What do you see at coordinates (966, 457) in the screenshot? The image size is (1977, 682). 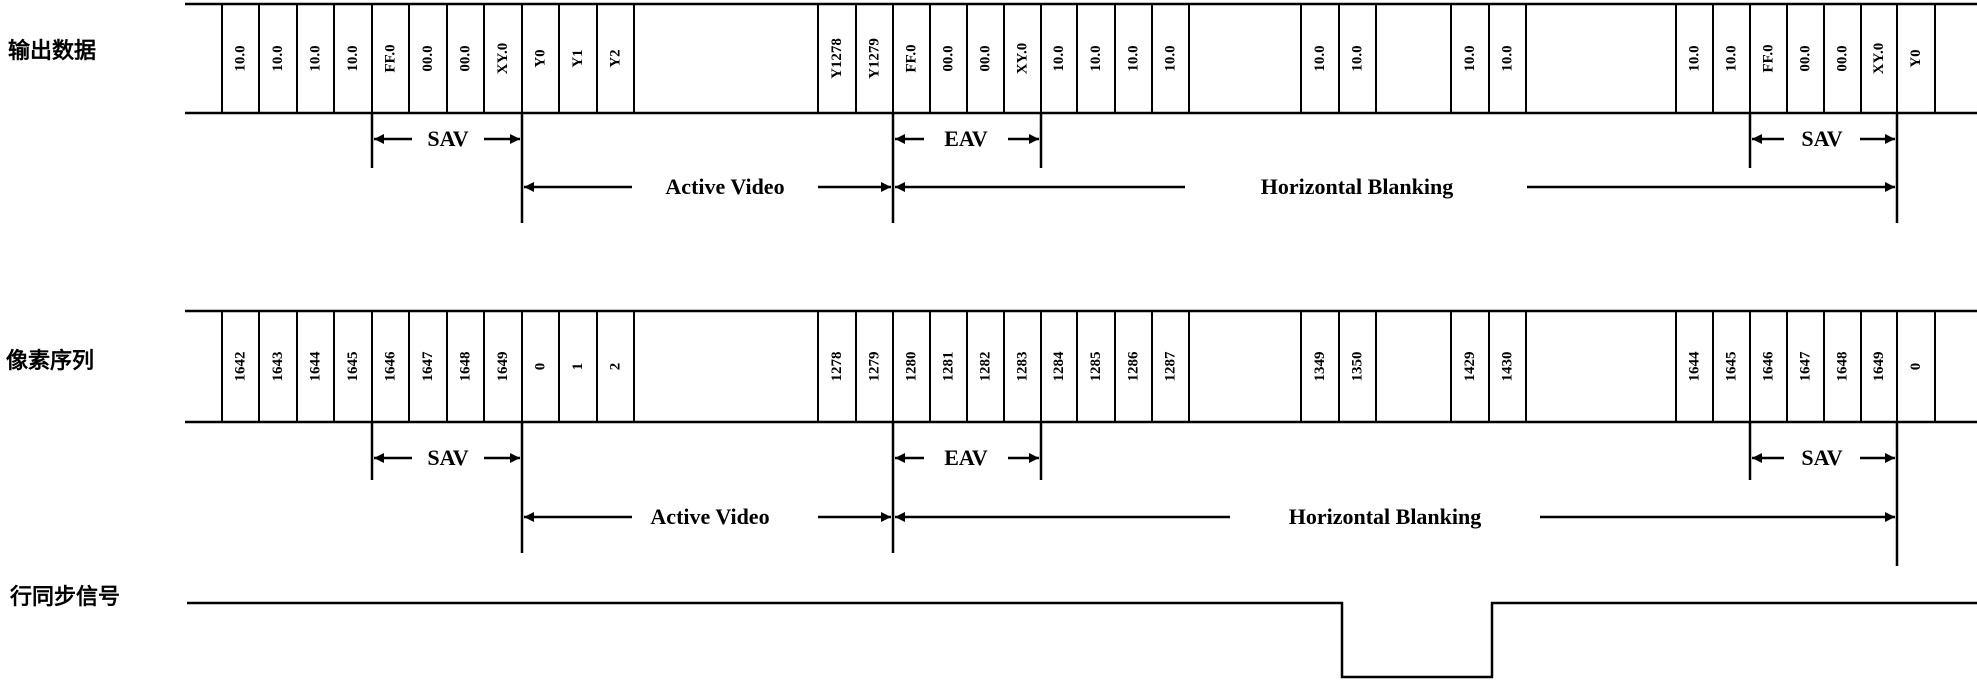 I see `eav-label-2: EAV` at bounding box center [966, 457].